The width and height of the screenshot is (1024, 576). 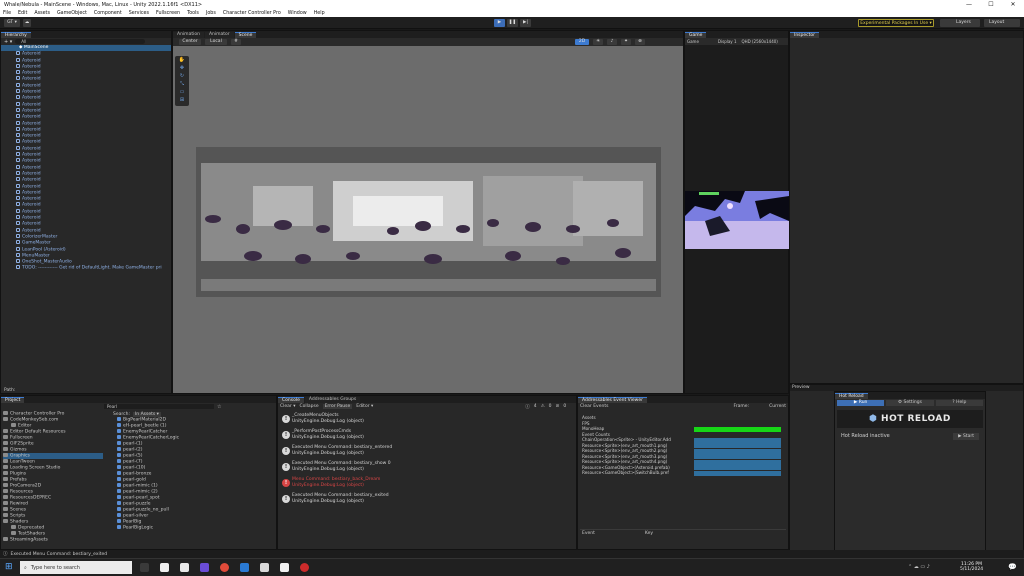 What do you see at coordinates (284, 567) in the screenshot?
I see `unity-icon` at bounding box center [284, 567].